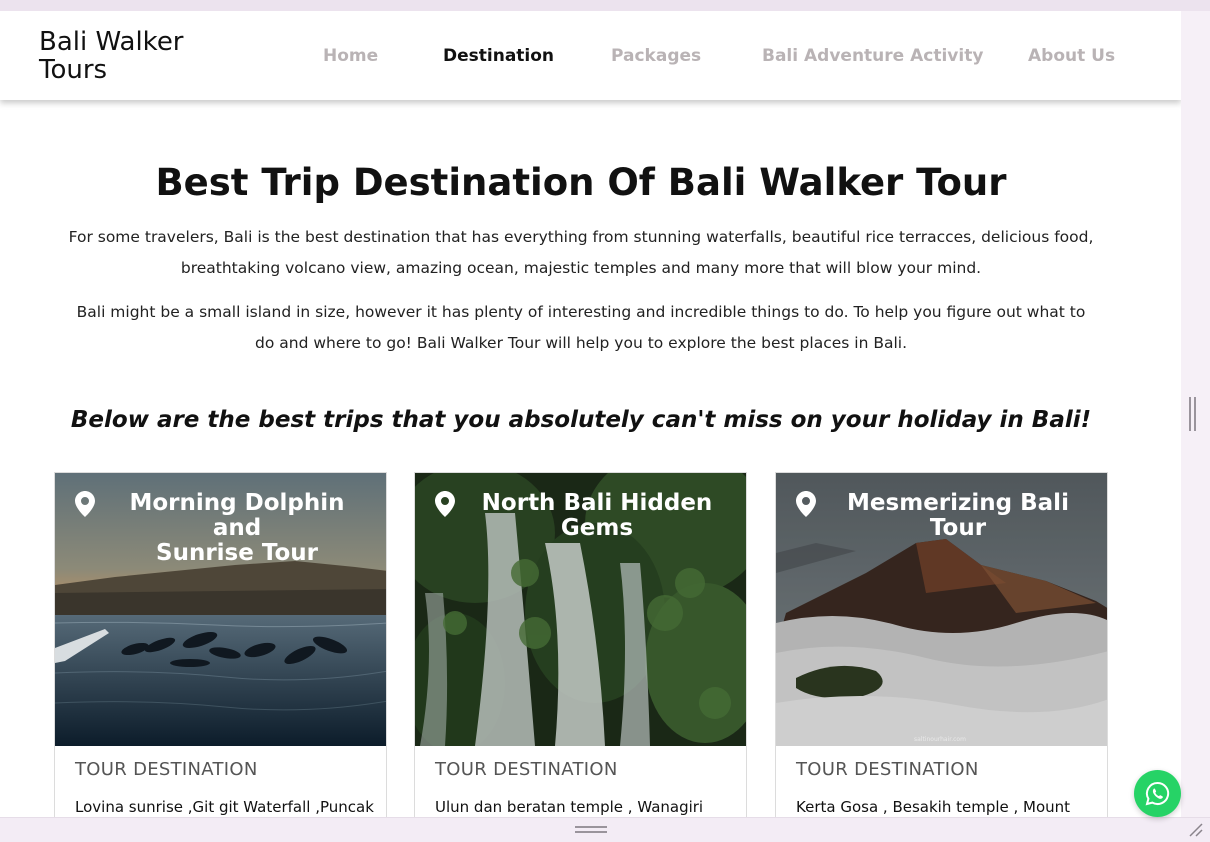 The height and width of the screenshot is (842, 1210). I want to click on browser-top-strip, so click(605, 5).